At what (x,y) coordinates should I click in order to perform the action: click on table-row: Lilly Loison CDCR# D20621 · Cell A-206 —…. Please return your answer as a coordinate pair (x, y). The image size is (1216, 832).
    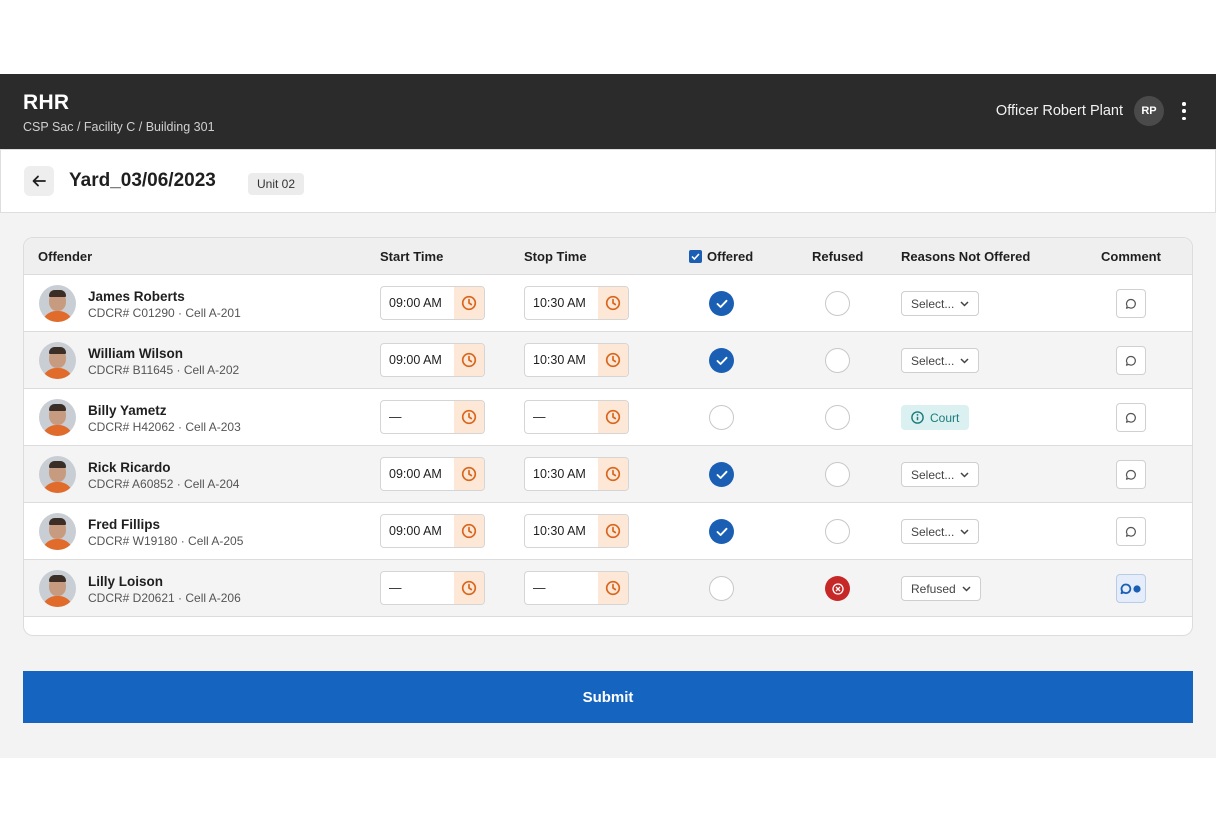
    Looking at the image, I should click on (608, 588).